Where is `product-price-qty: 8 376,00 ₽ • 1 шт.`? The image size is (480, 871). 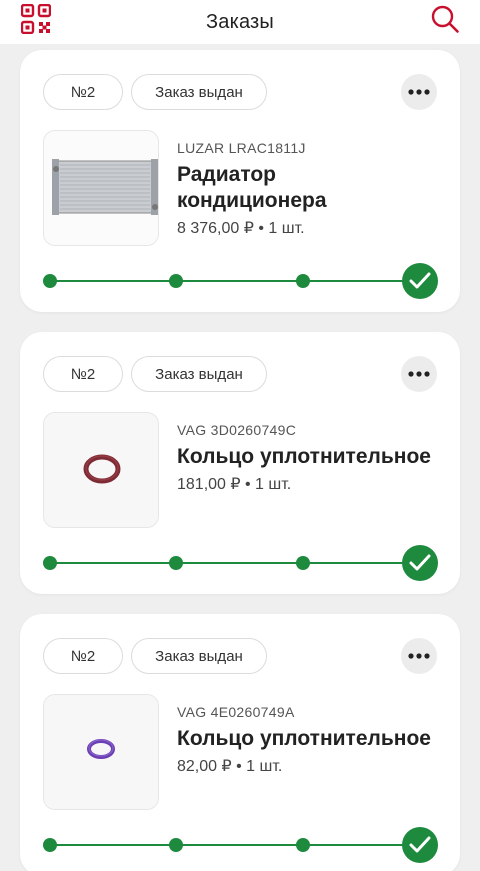
product-price-qty: 8 376,00 ₽ • 1 шт. is located at coordinates (241, 228).